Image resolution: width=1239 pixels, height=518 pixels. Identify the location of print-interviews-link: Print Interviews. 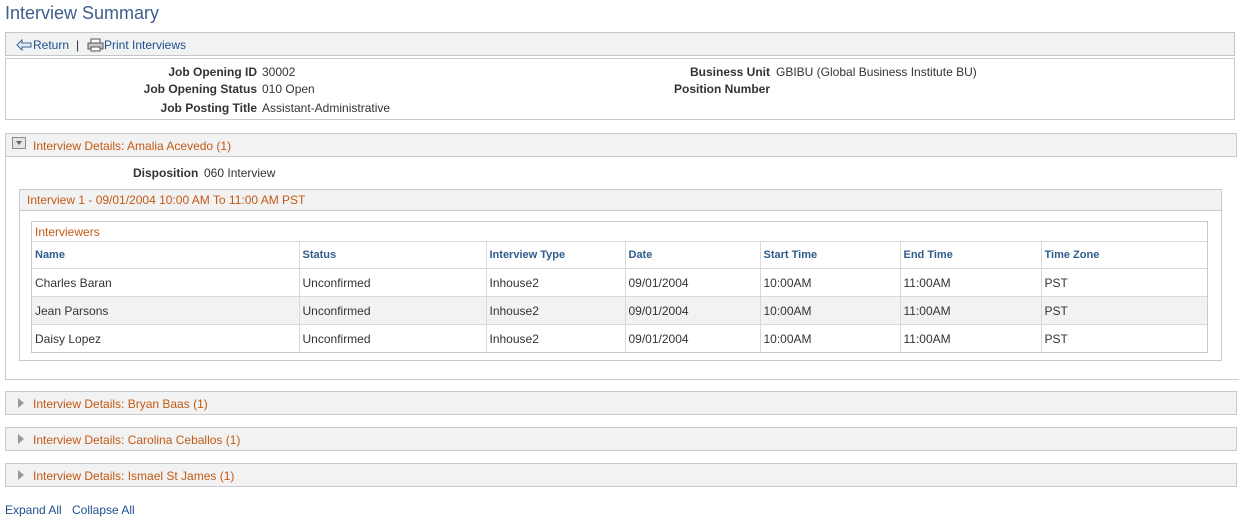
(136, 45).